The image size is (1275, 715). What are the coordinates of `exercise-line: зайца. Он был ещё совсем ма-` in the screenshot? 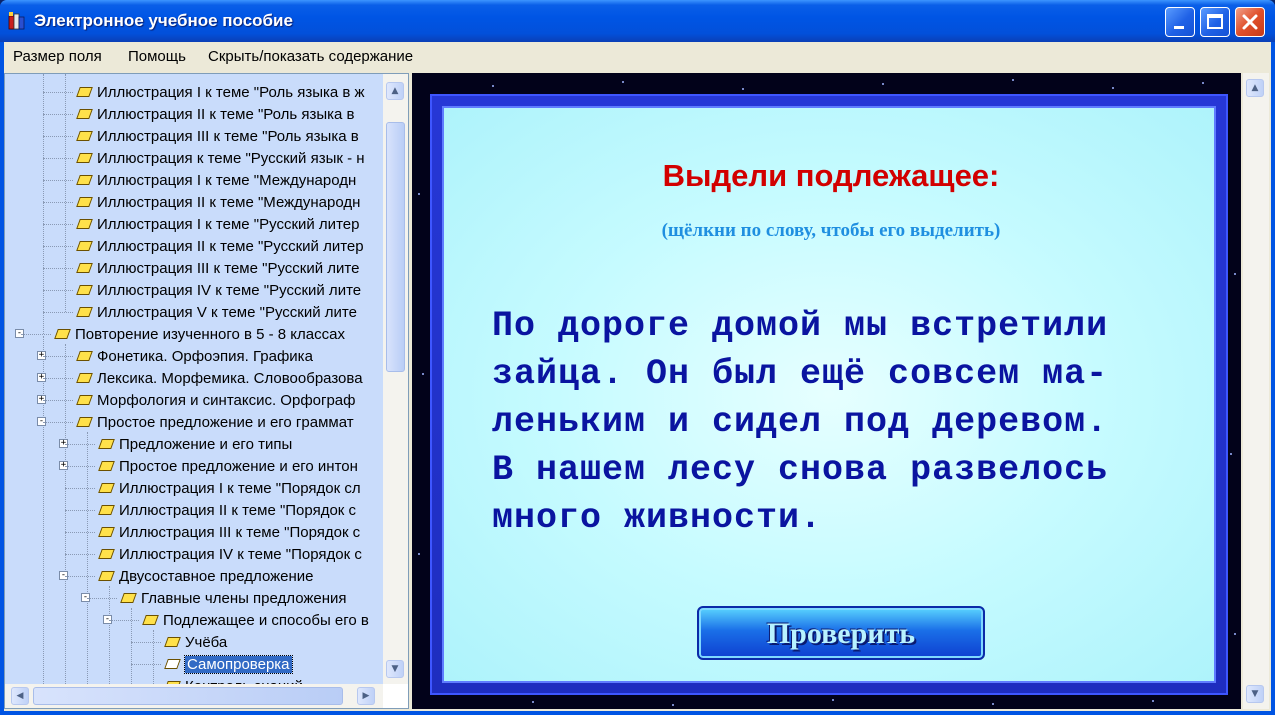 It's located at (837, 374).